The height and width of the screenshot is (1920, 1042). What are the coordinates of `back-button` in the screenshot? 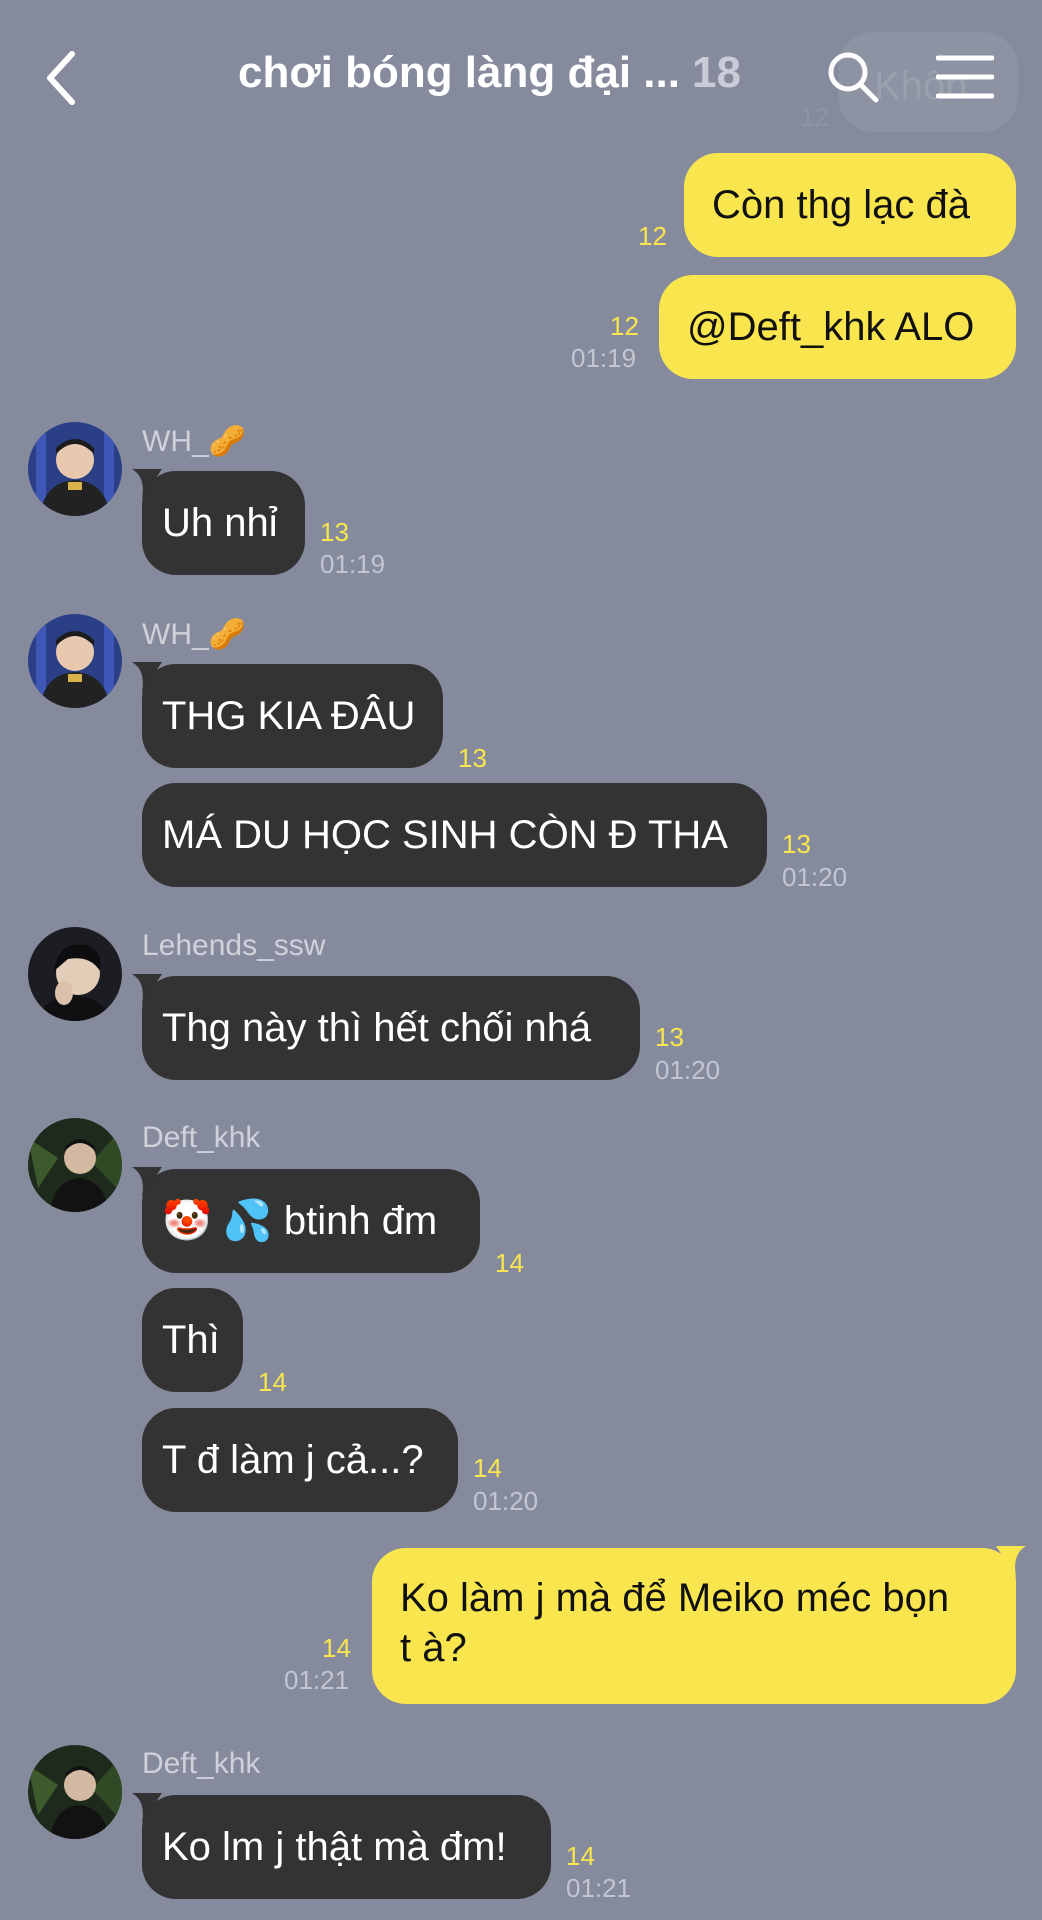 It's located at (62, 78).